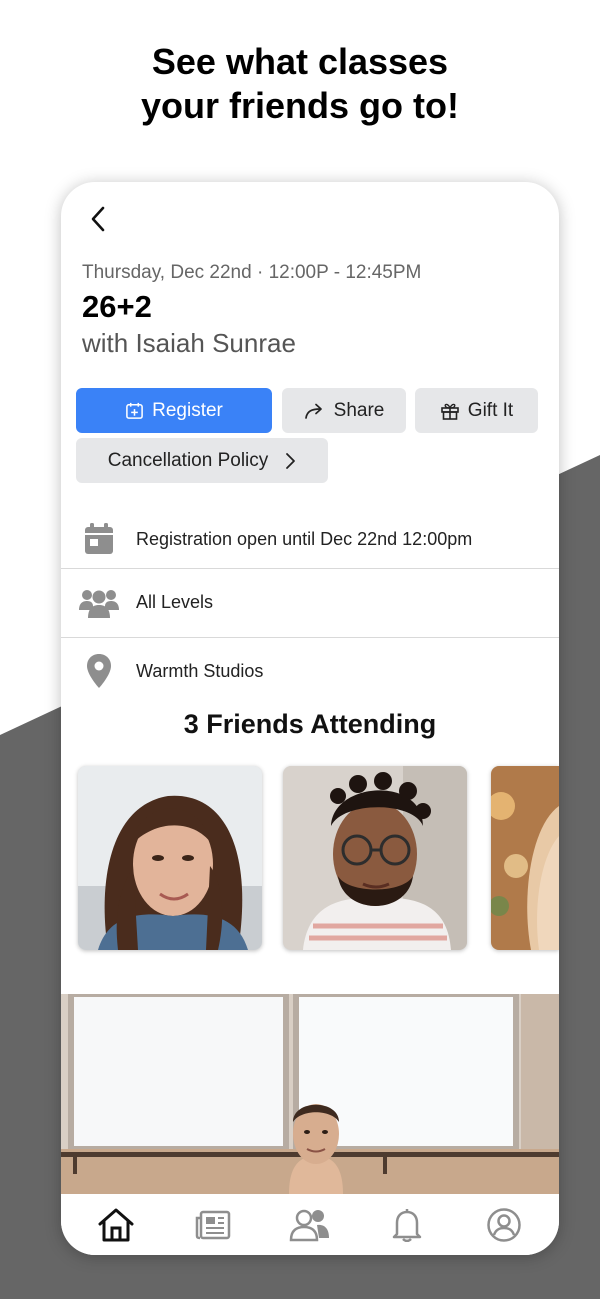  What do you see at coordinates (188, 460) in the screenshot?
I see `cancellation-policy-label: Cancellation Policy` at bounding box center [188, 460].